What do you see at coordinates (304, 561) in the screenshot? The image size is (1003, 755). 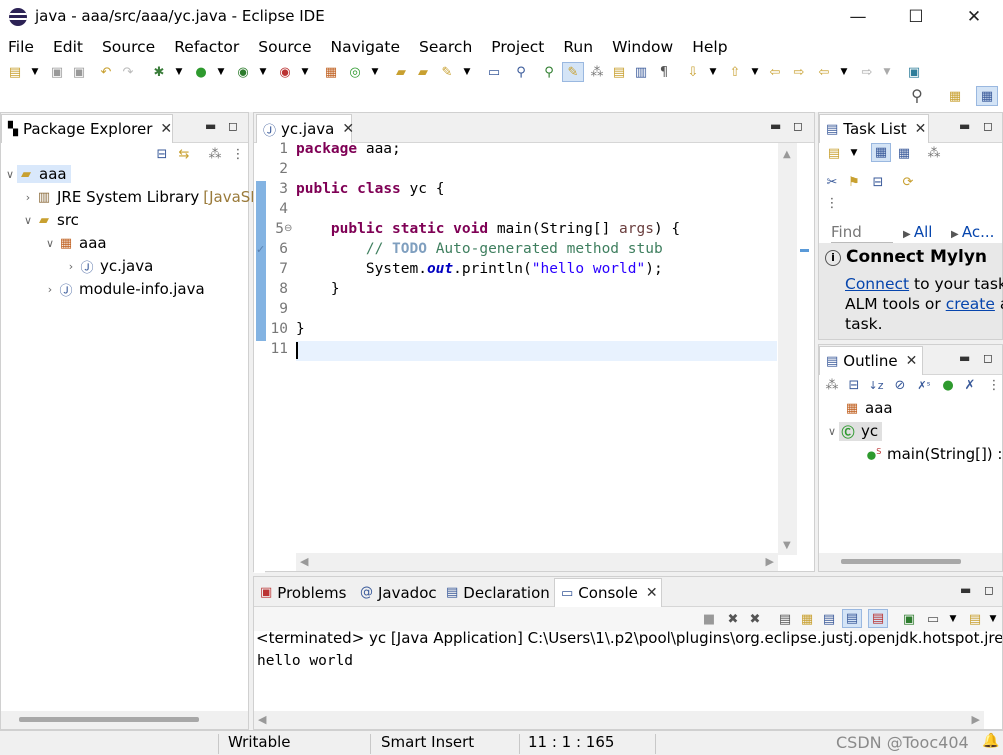 I see `scroll-left-icon: ◀` at bounding box center [304, 561].